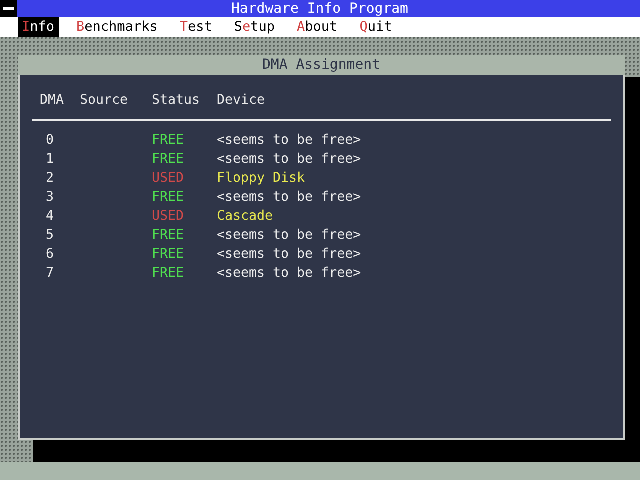 This screenshot has width=640, height=480. I want to click on dialog-title: DMA Assignment, so click(321, 65).